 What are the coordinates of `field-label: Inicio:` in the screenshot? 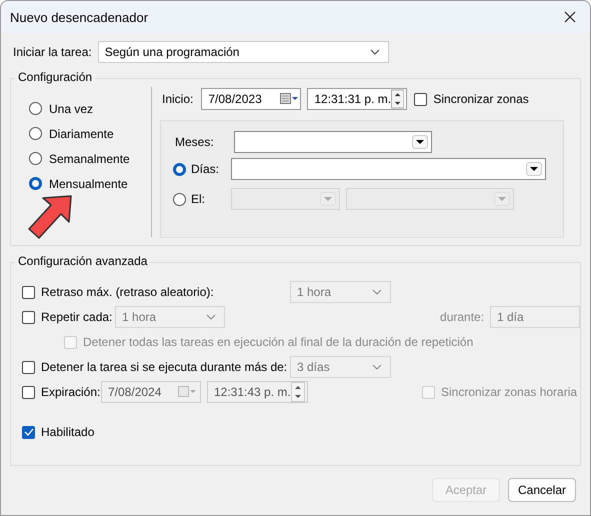 It's located at (178, 99).